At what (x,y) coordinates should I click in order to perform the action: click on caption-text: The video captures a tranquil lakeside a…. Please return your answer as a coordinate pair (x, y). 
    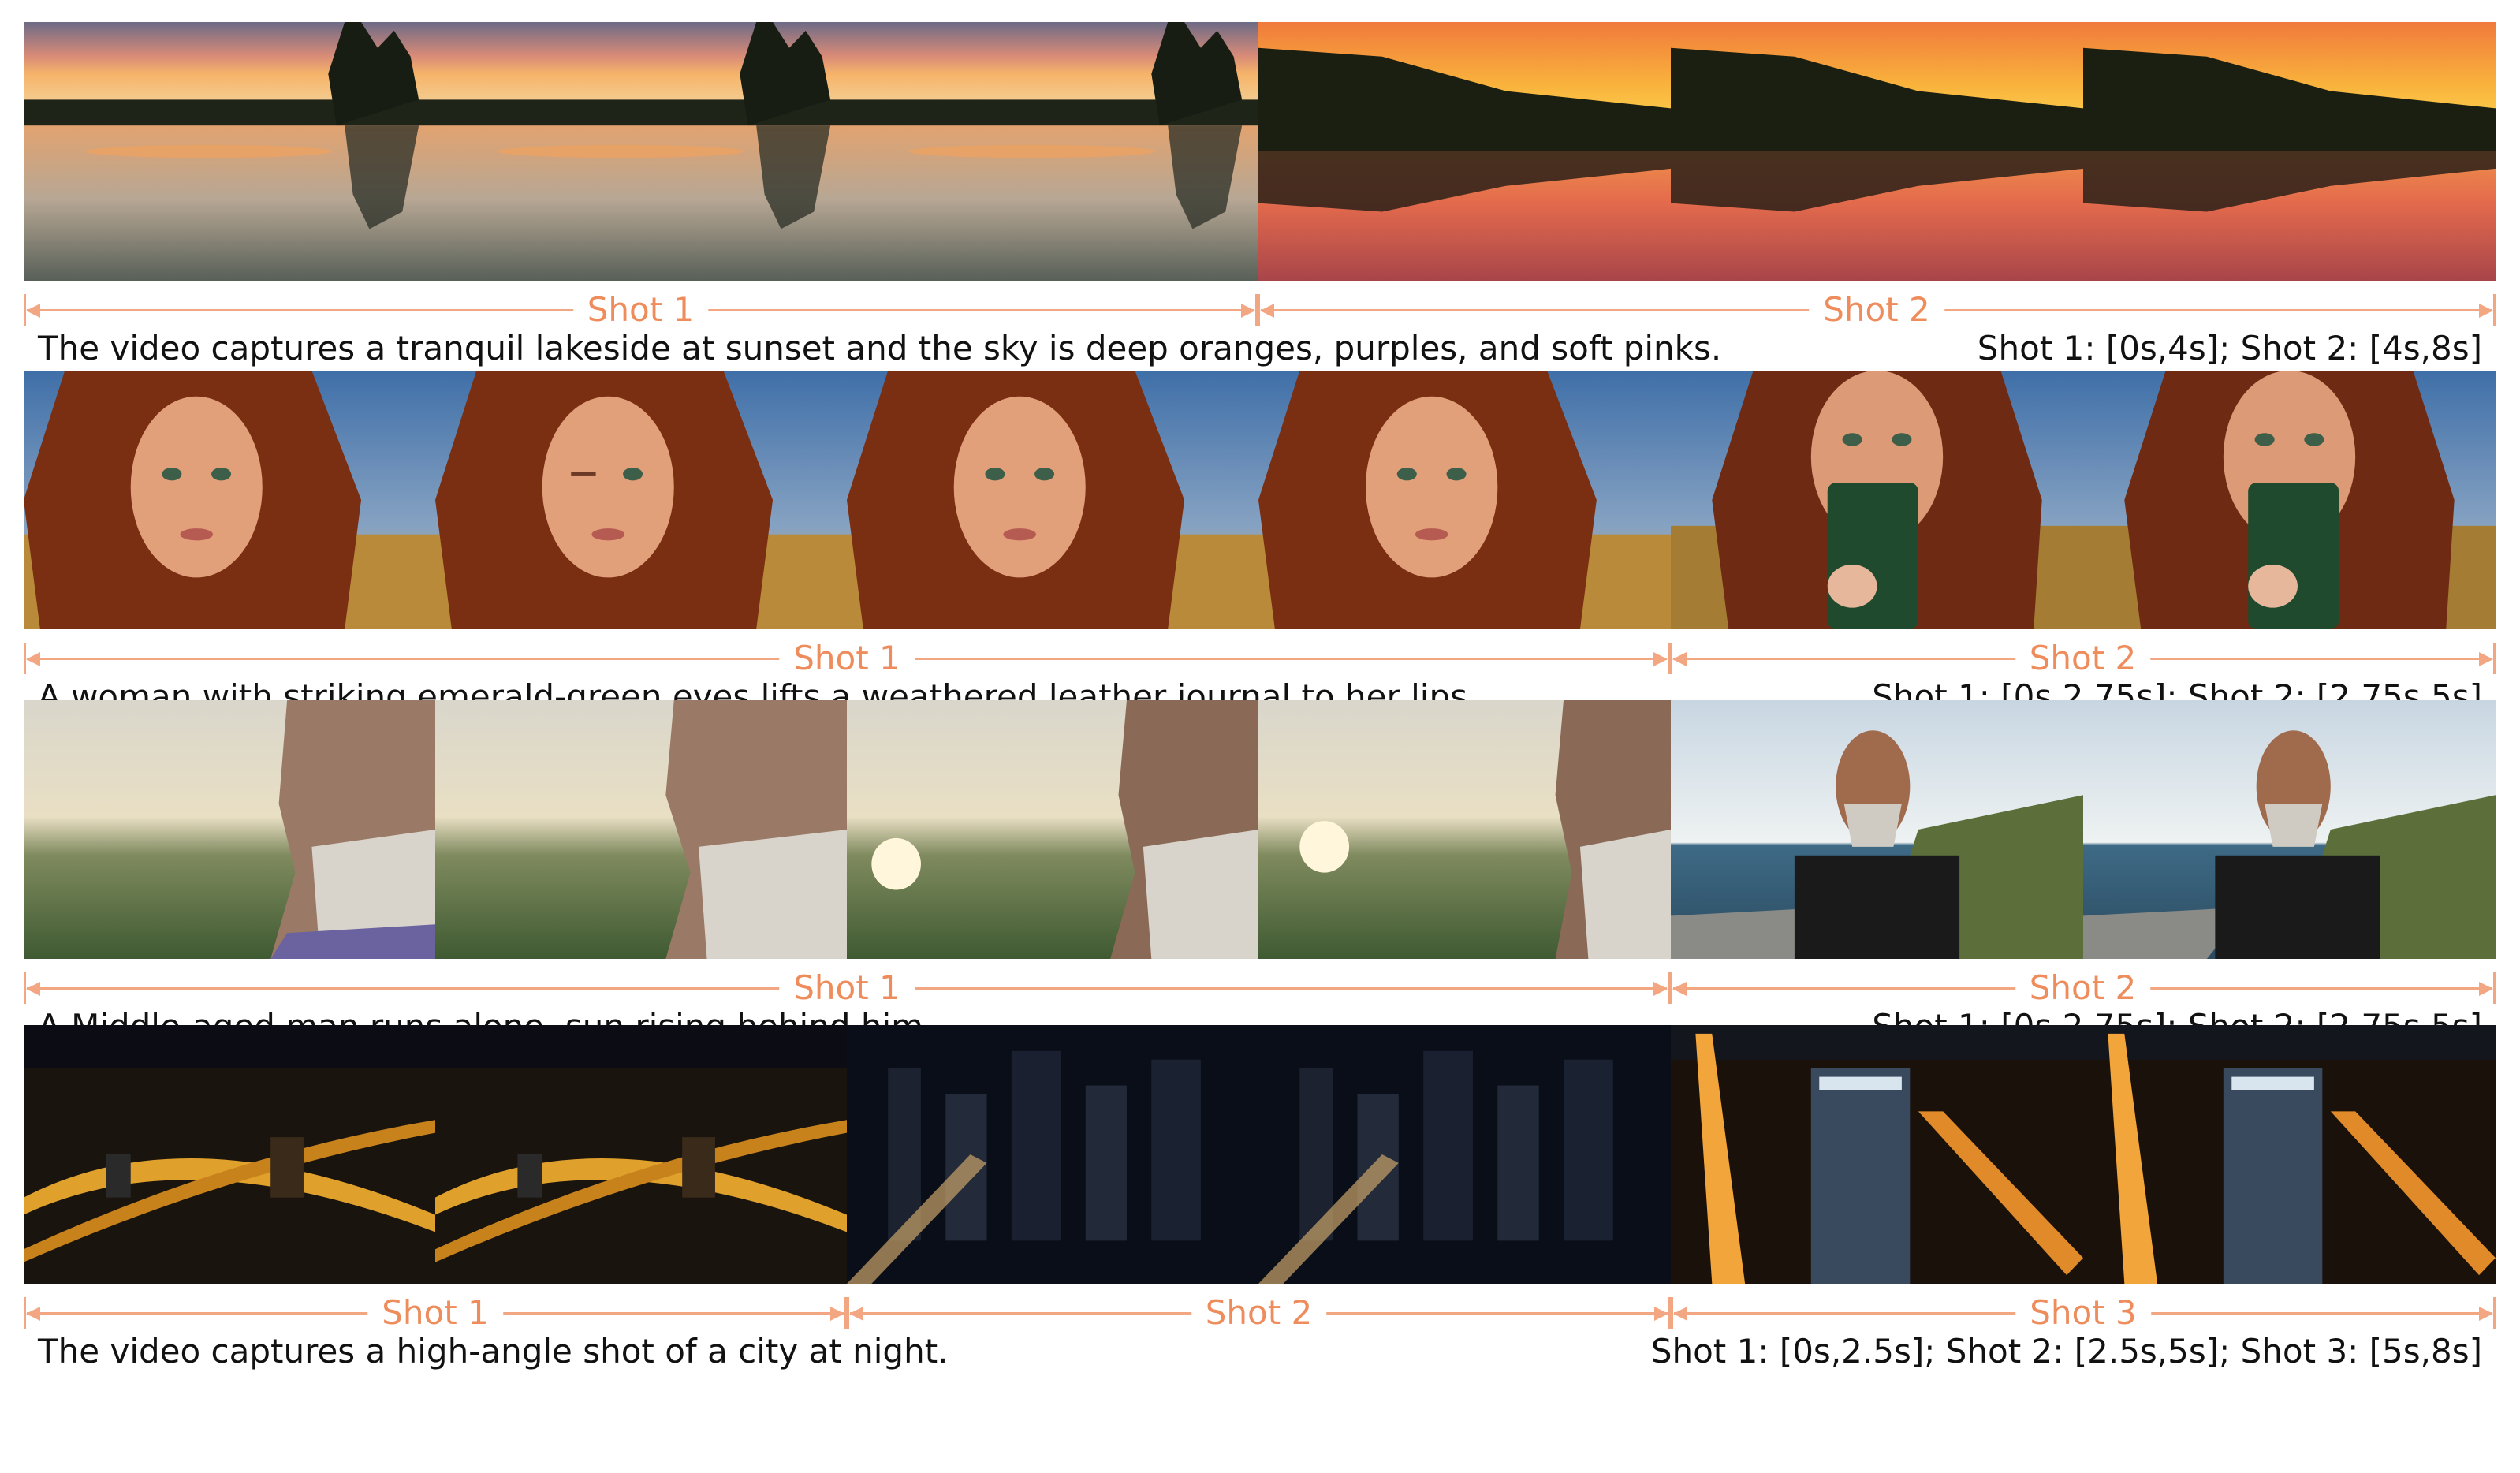
    Looking at the image, I should click on (880, 348).